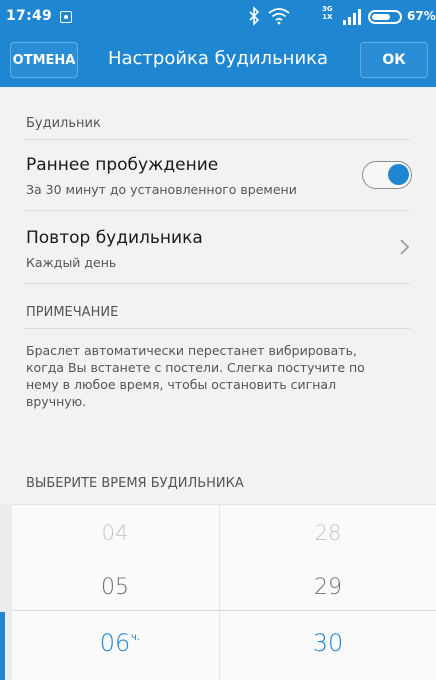  Describe the element at coordinates (328, 587) in the screenshot. I see `minute-option: 29` at that location.